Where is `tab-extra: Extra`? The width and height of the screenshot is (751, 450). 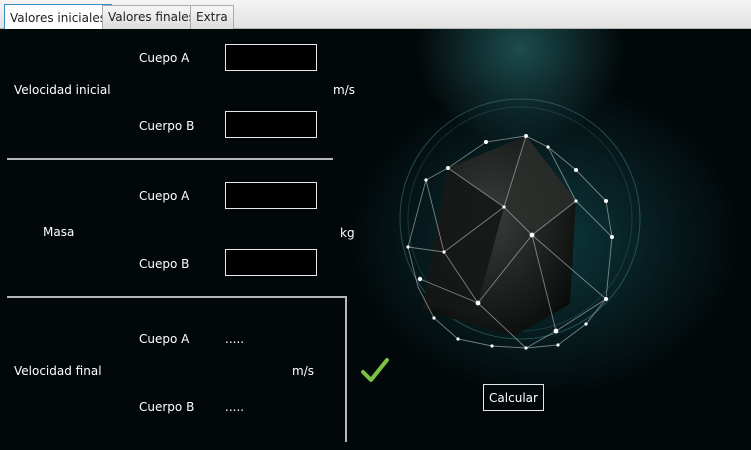
tab-extra: Extra is located at coordinates (212, 17).